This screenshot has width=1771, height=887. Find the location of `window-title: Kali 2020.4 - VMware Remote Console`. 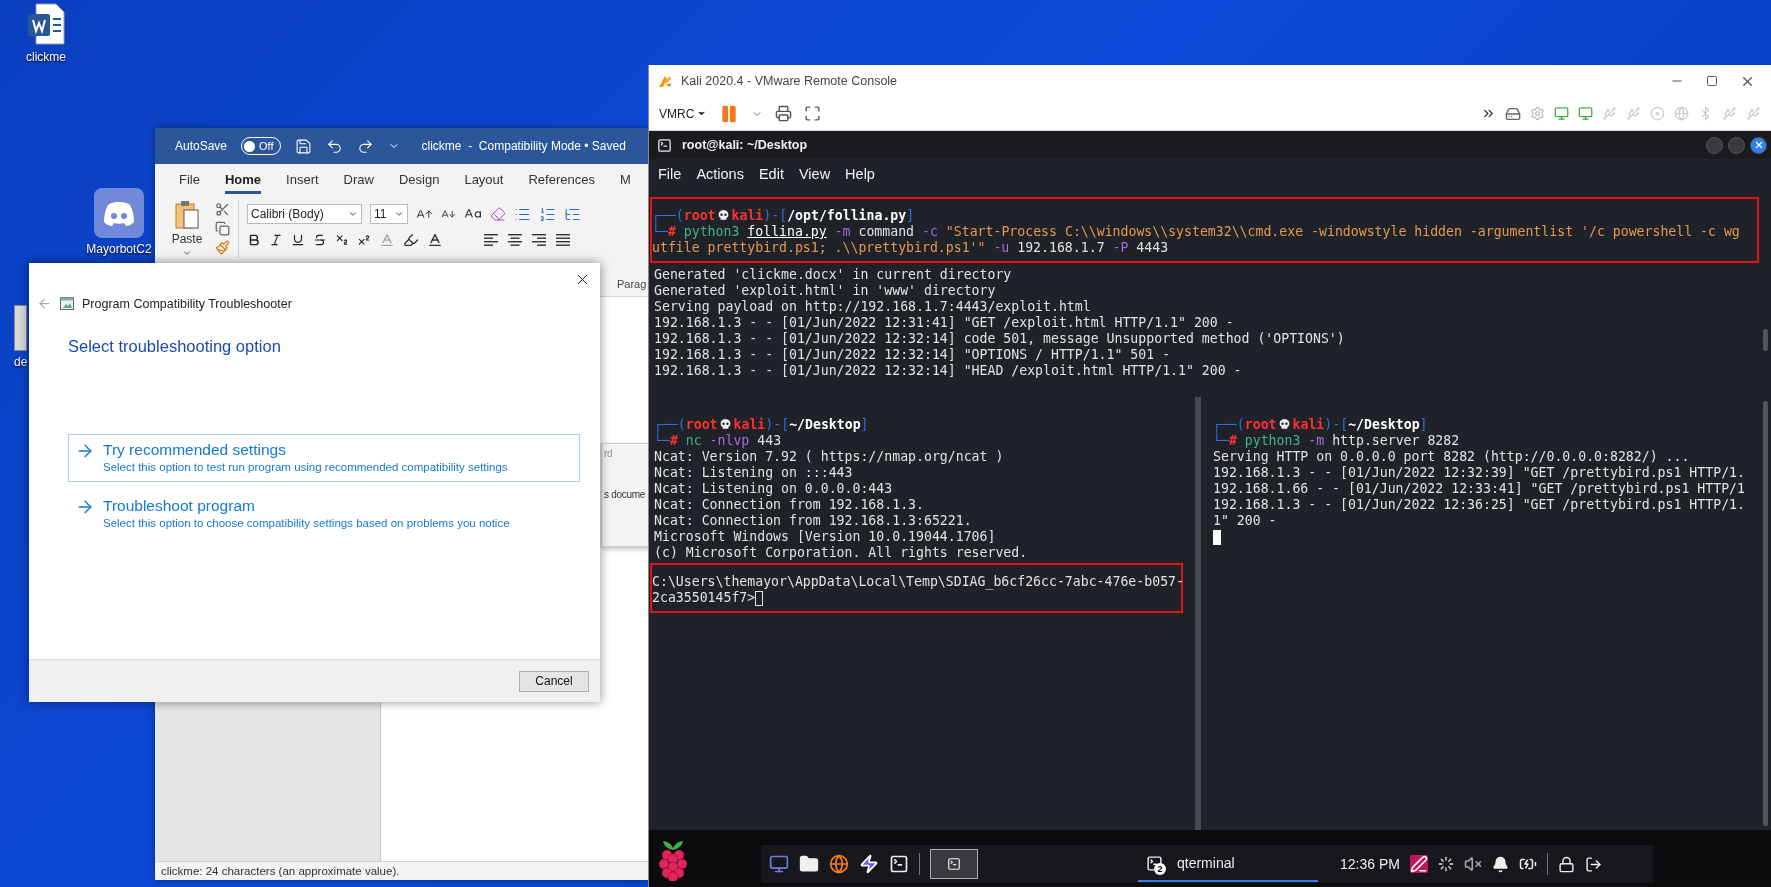

window-title: Kali 2020.4 - VMware Remote Console is located at coordinates (789, 81).